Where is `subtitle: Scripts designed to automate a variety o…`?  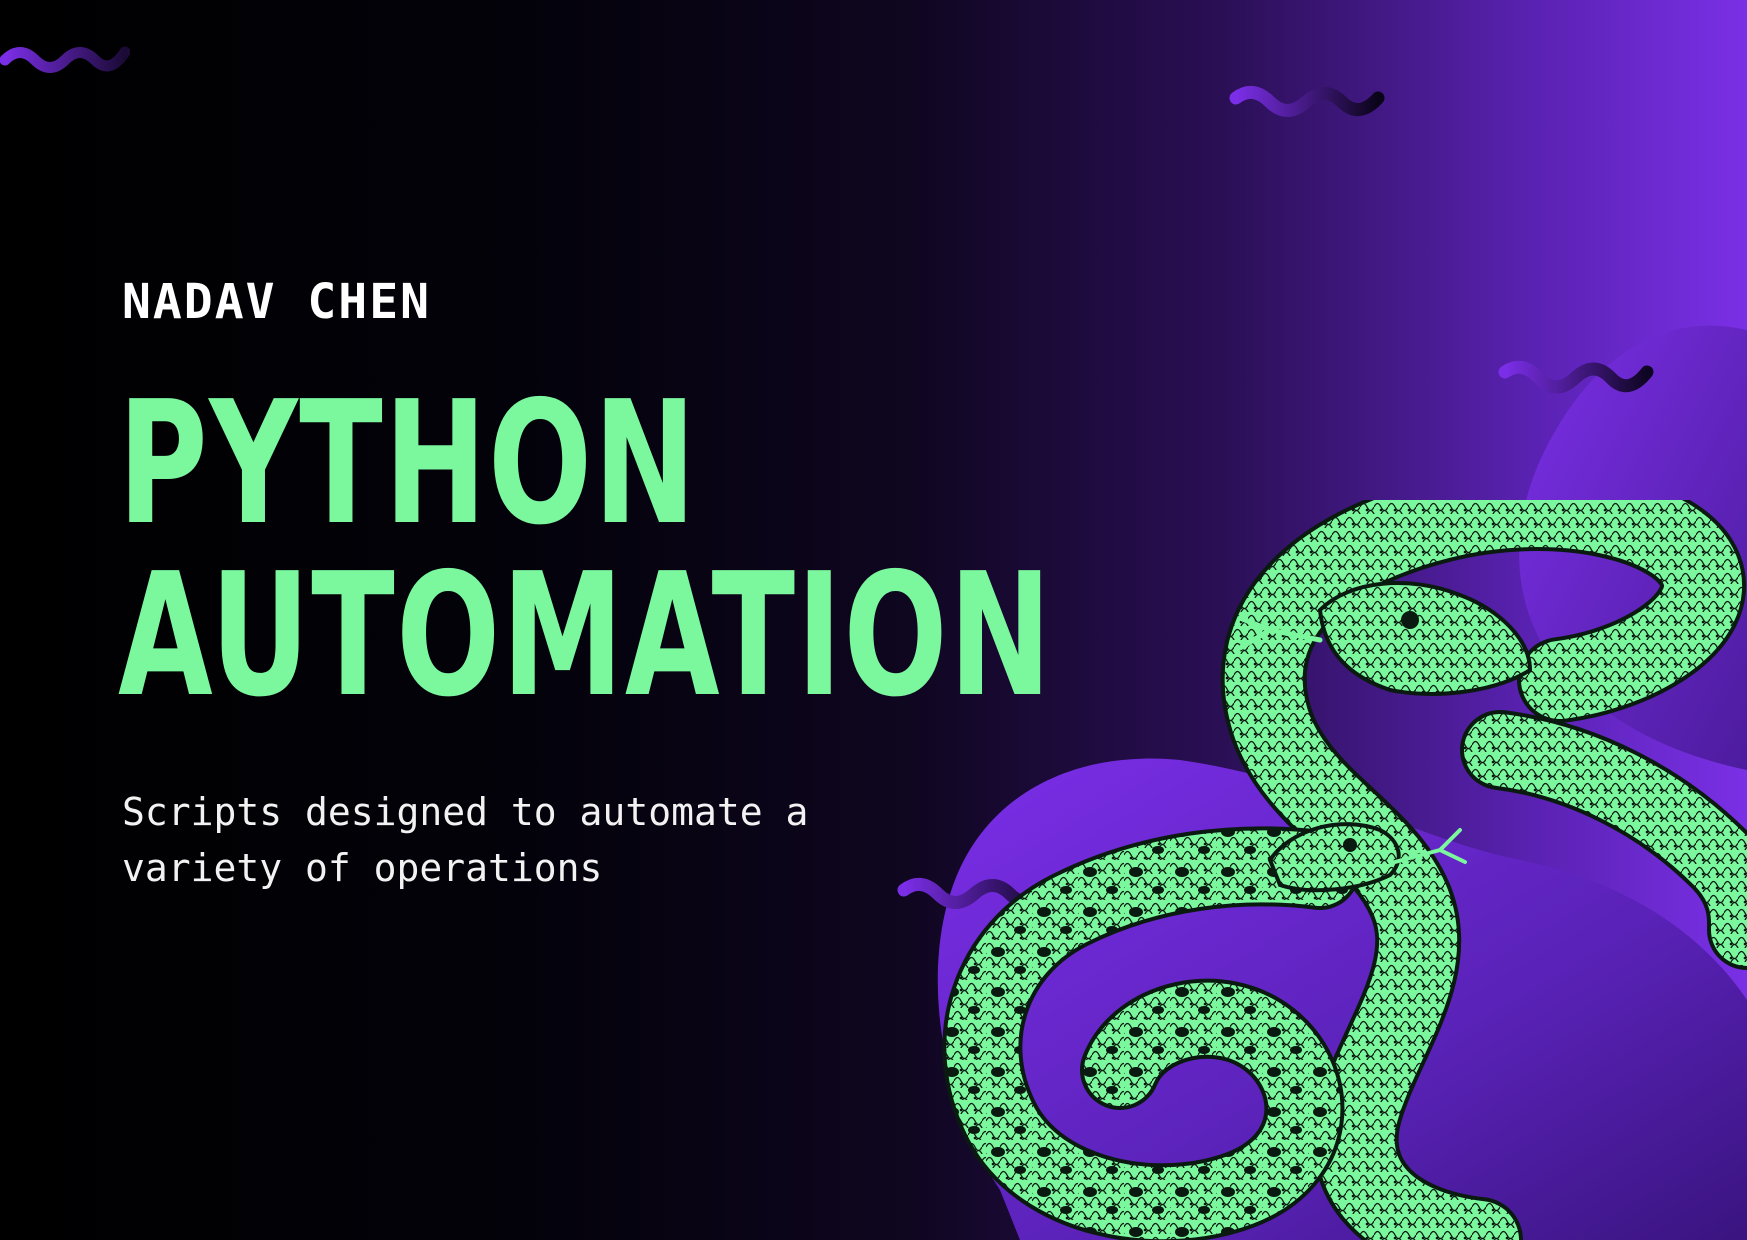
subtitle: Scripts designed to automate a variety o… is located at coordinates (465, 840).